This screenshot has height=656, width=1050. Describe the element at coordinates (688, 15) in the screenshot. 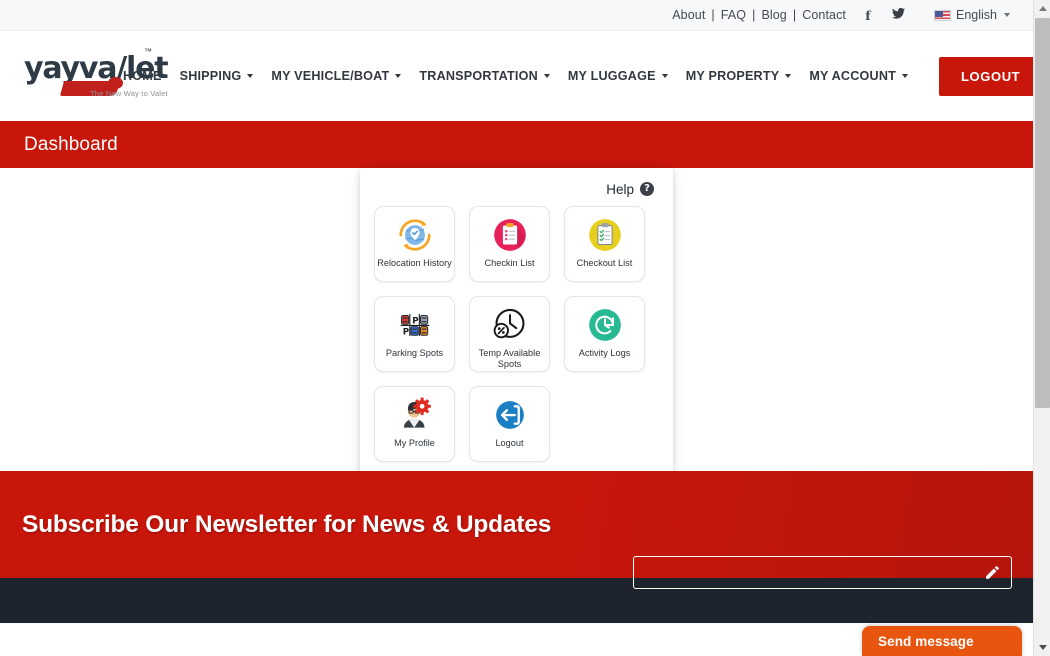

I see `topbar-link-about: About` at that location.